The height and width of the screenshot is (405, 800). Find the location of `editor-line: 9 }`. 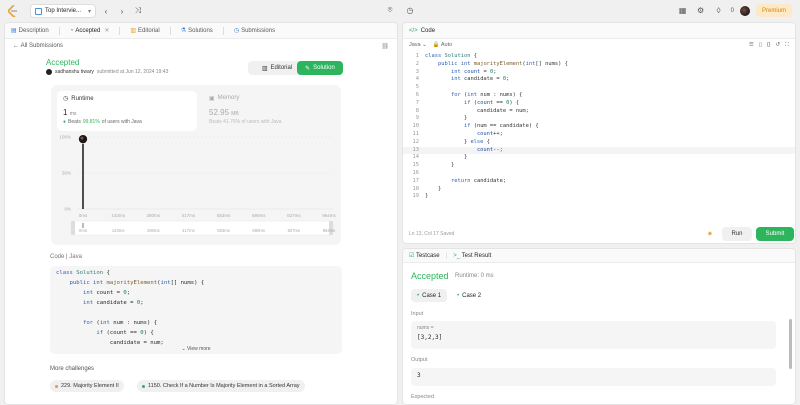

editor-line: 9 } is located at coordinates (441, 118).